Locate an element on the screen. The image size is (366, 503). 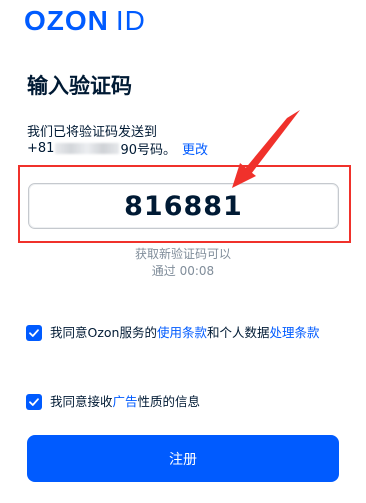
ads-consent-checkbox is located at coordinates (34, 402).